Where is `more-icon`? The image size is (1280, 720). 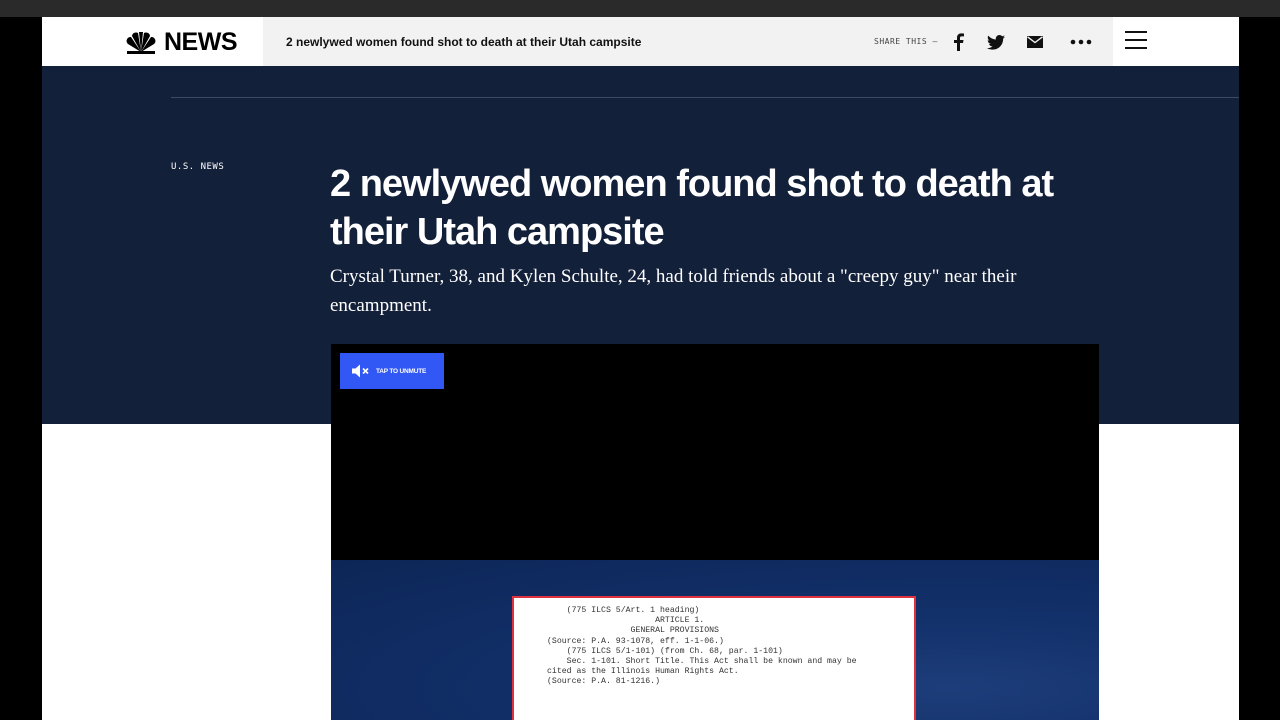
more-icon is located at coordinates (1081, 42).